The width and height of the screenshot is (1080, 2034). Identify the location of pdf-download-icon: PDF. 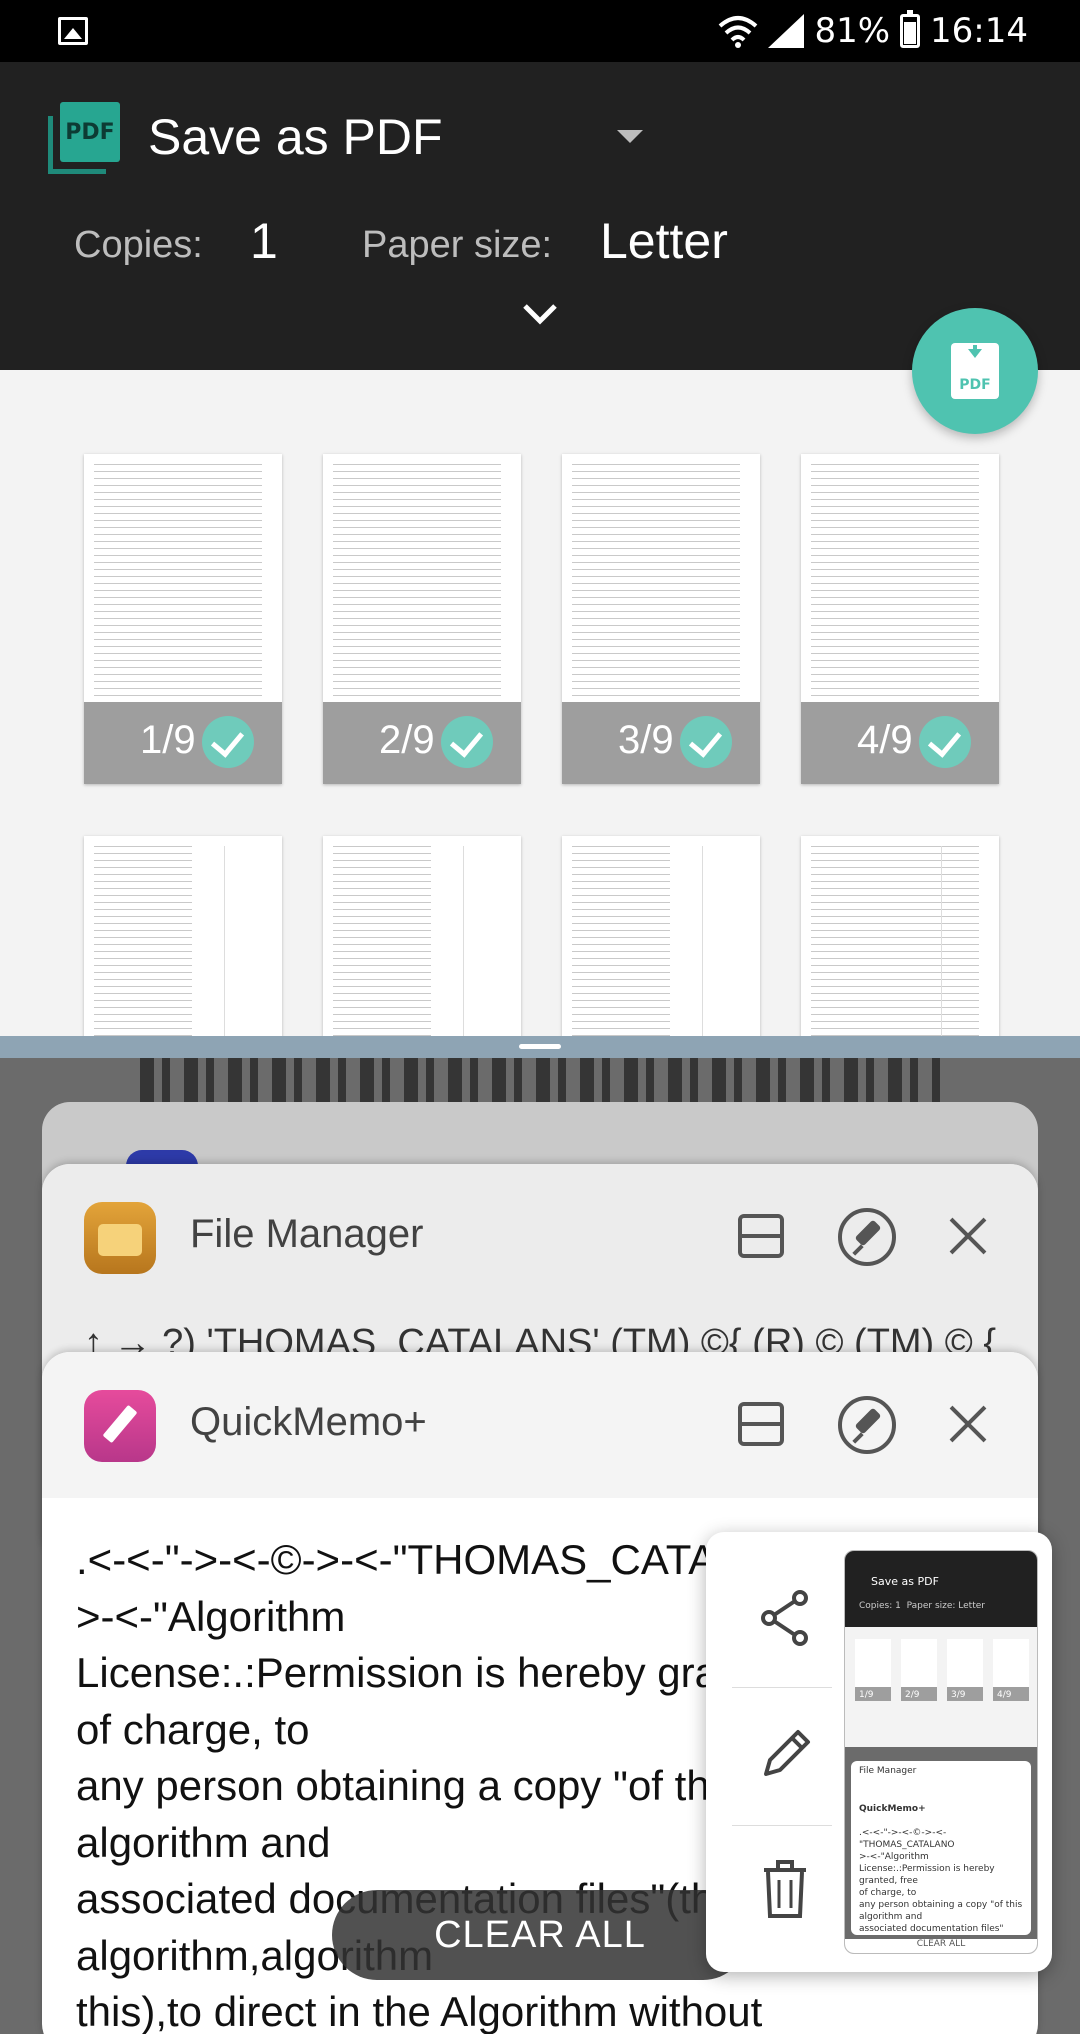
(975, 371).